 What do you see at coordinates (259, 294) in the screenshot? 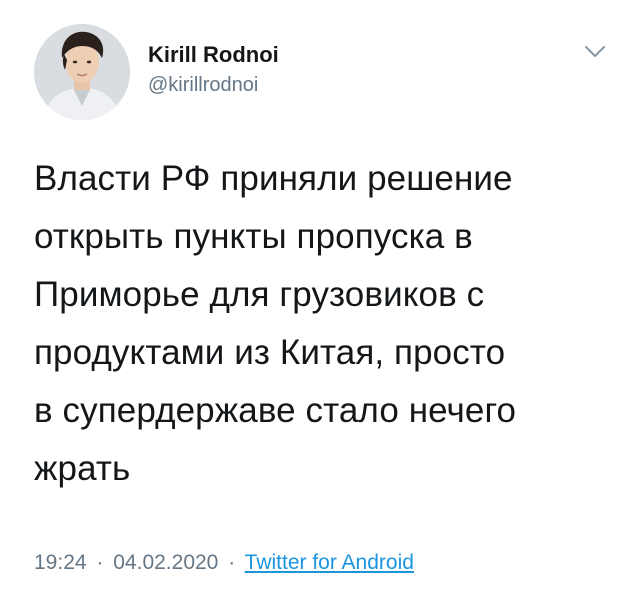
I see `tweet-text-line: Приморье для грузовиков с` at bounding box center [259, 294].